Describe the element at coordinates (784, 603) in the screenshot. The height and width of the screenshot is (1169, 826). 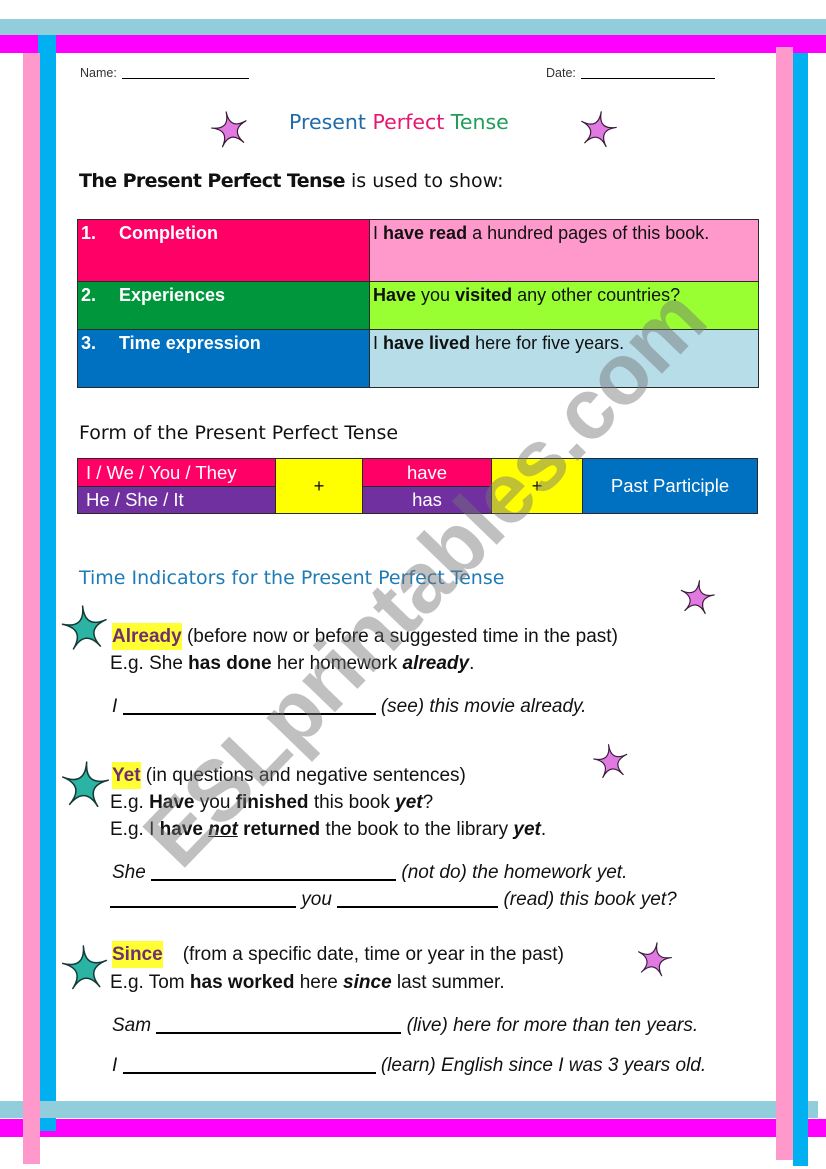
I see `frame-right-pink-bar` at that location.